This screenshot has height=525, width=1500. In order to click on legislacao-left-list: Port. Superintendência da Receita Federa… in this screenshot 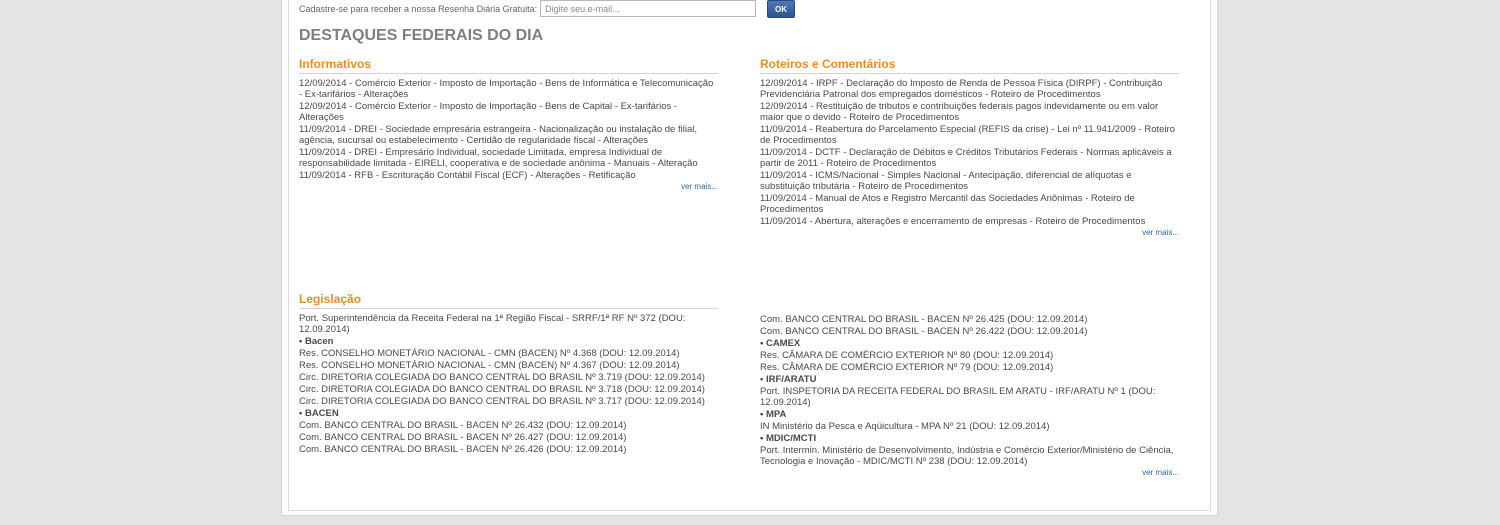, I will do `click(508, 382)`.